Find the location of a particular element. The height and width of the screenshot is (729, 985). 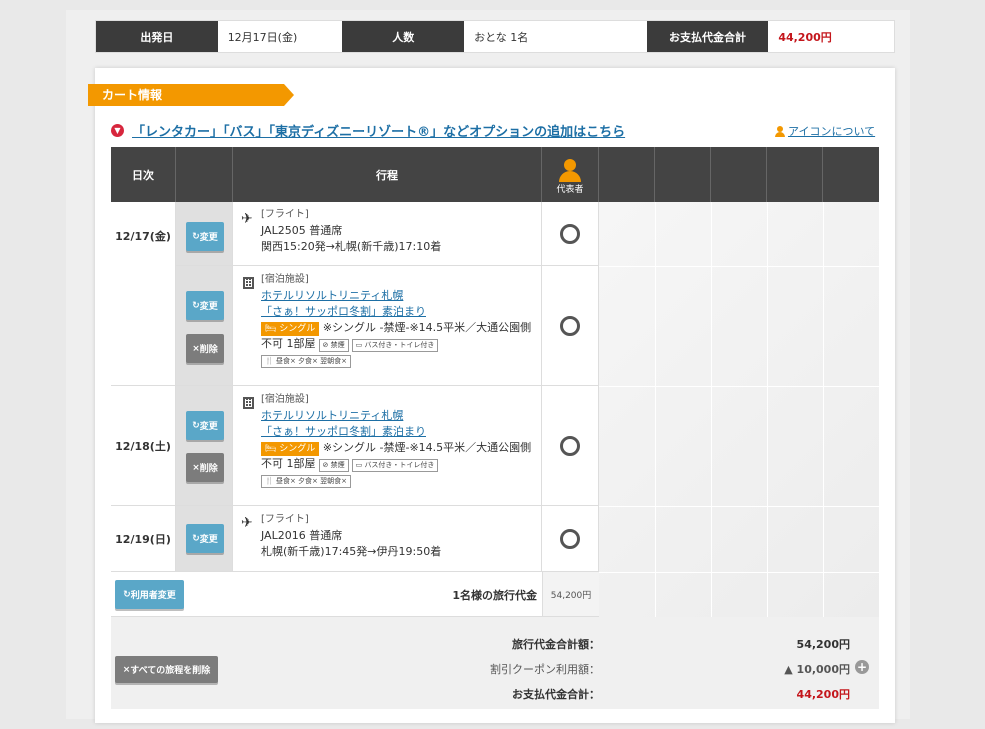

icon-about-link: アイコンについて is located at coordinates (825, 131).